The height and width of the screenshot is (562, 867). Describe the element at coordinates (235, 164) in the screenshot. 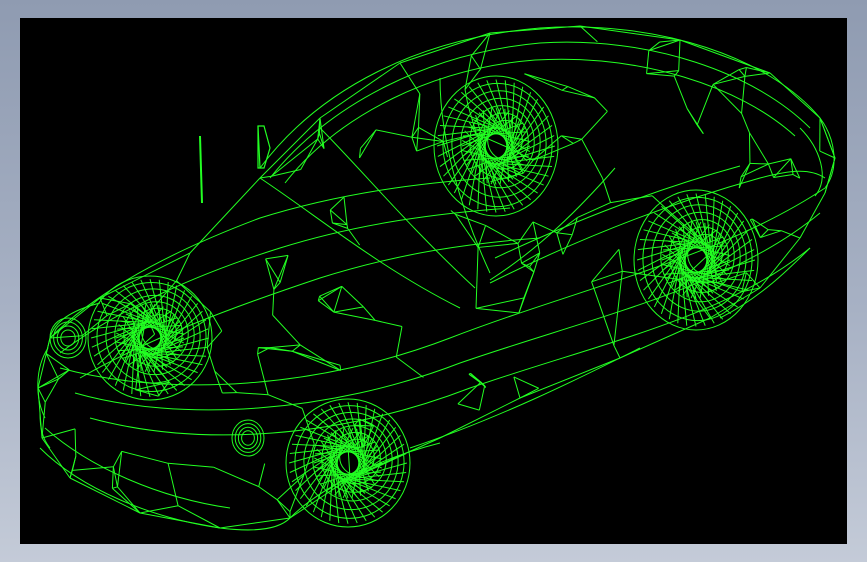

I see `antenna-mesh` at that location.